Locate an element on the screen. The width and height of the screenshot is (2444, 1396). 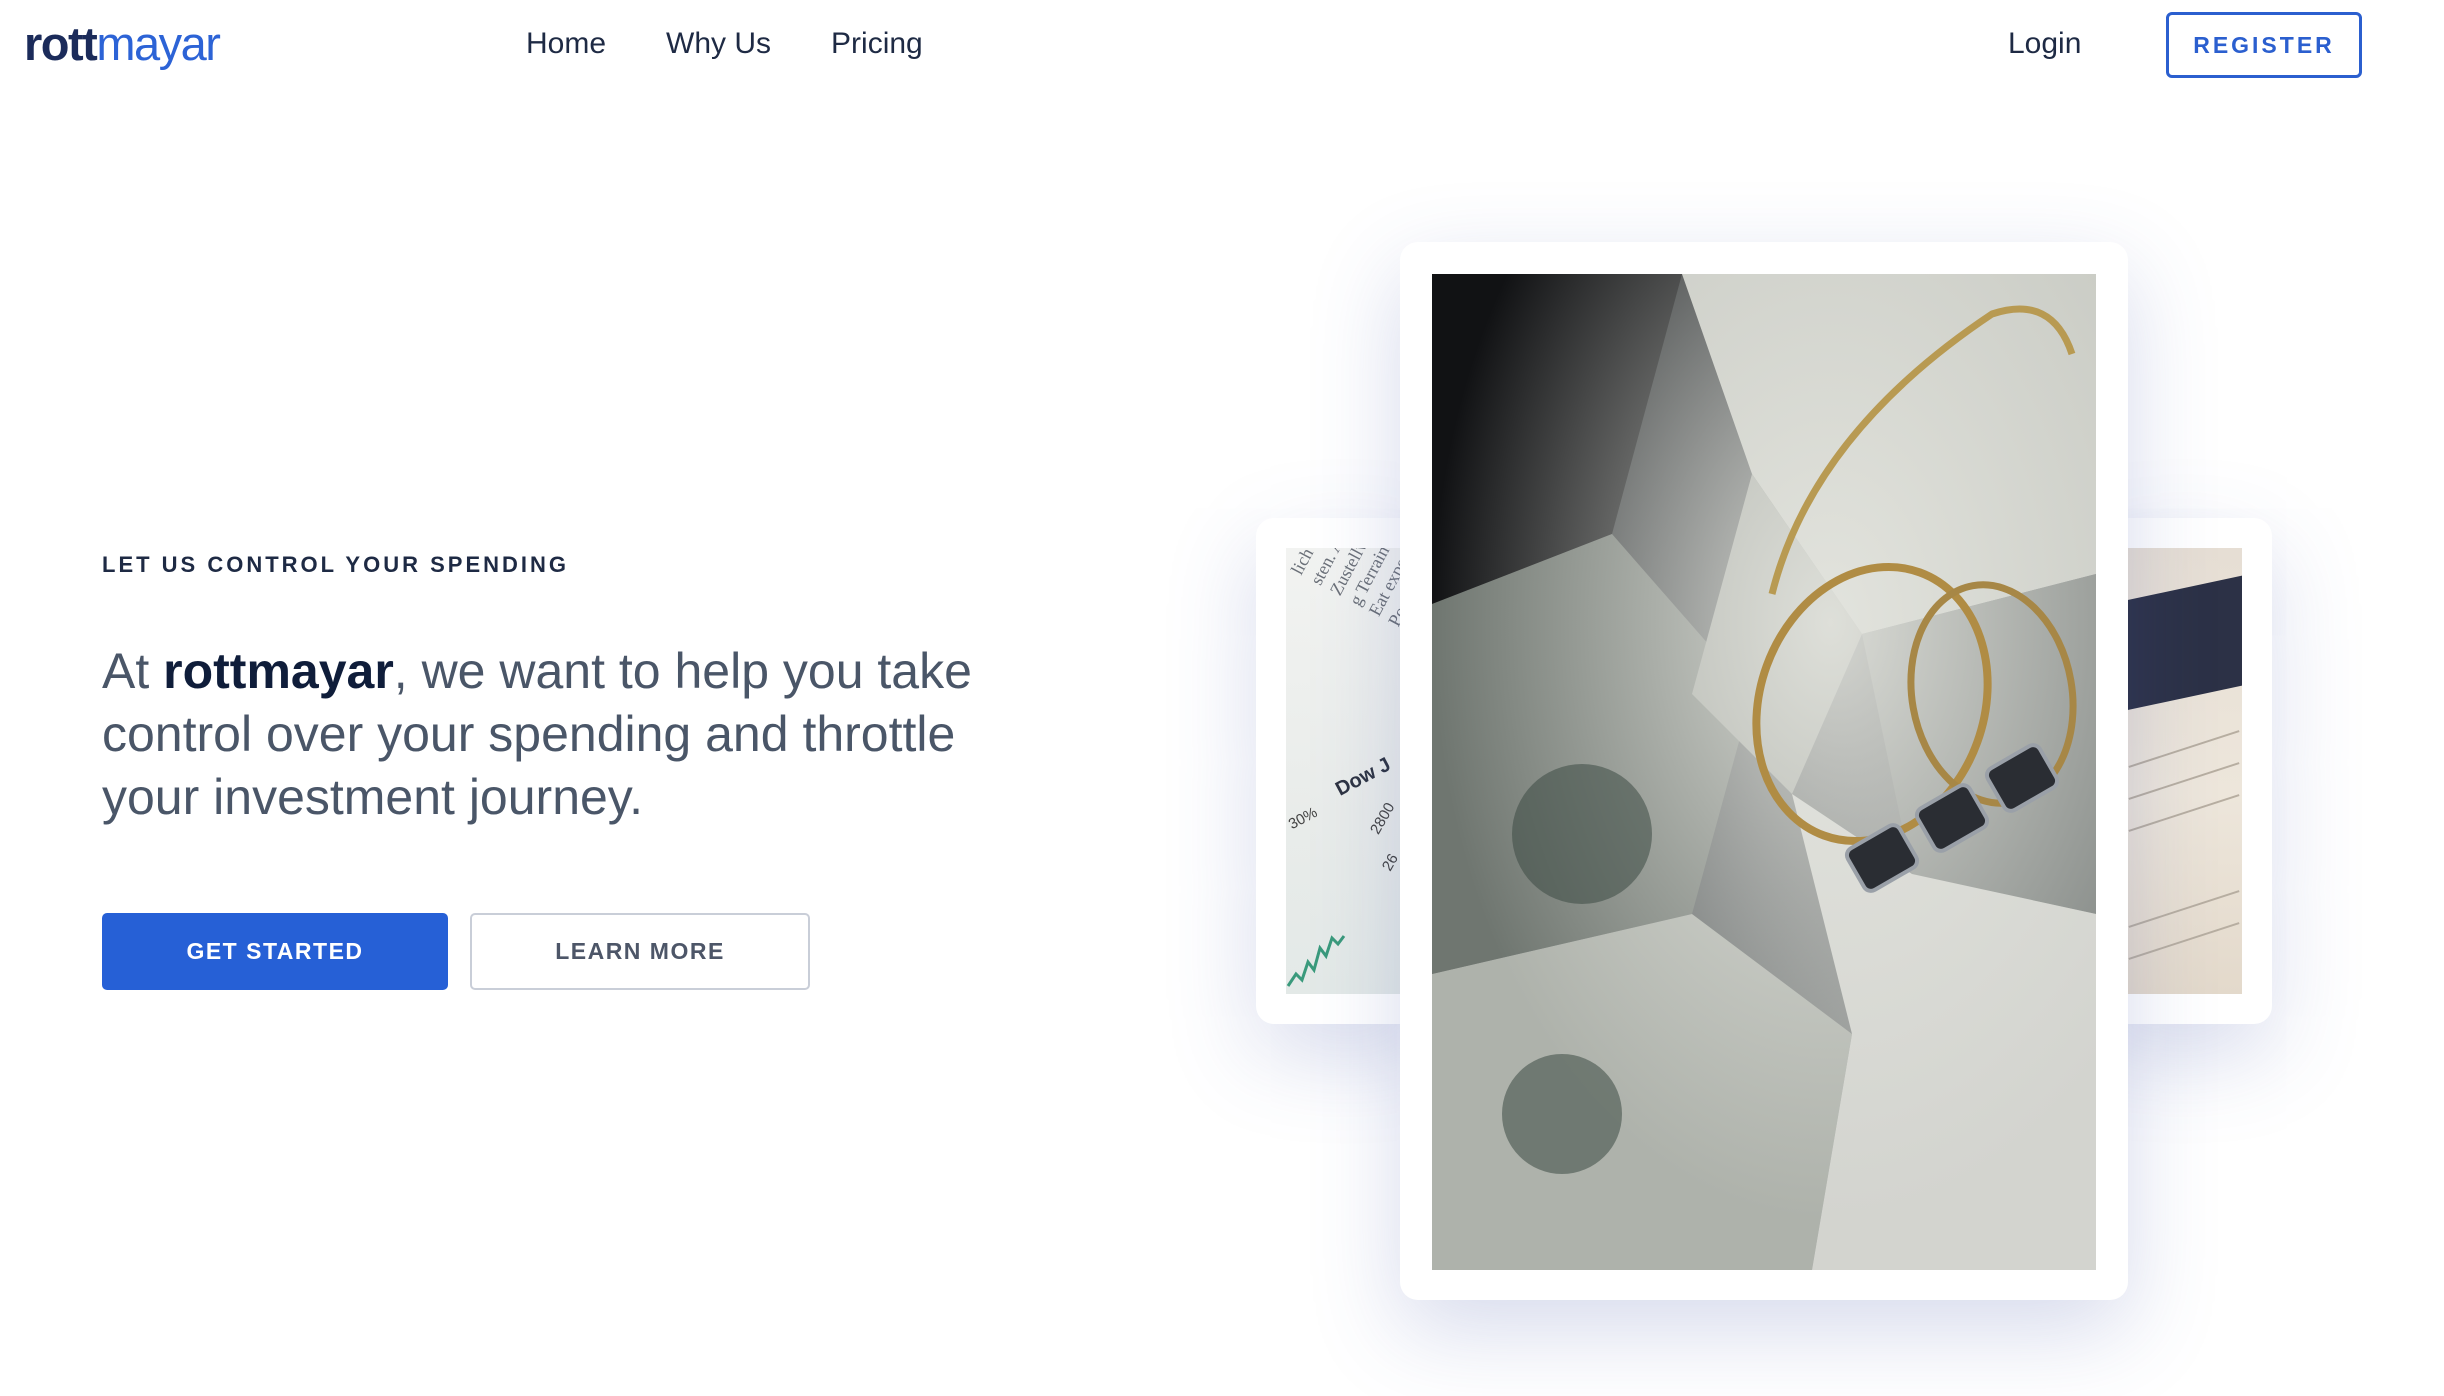
value-label: 2800 is located at coordinates (1382, 818).